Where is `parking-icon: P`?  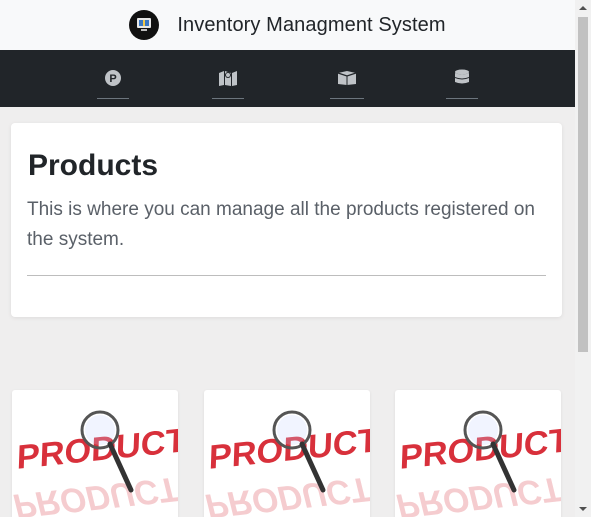 parking-icon: P is located at coordinates (113, 78).